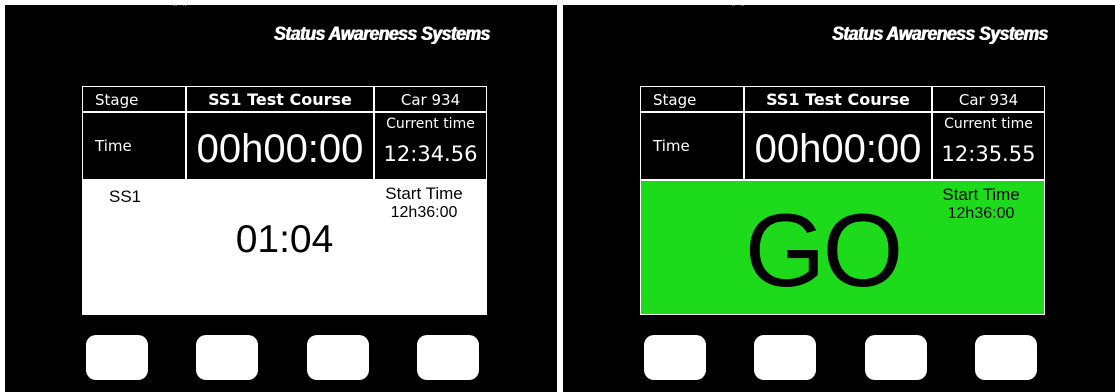 The width and height of the screenshot is (1115, 392). What do you see at coordinates (824, 251) in the screenshot?
I see `go-signal: GO` at bounding box center [824, 251].